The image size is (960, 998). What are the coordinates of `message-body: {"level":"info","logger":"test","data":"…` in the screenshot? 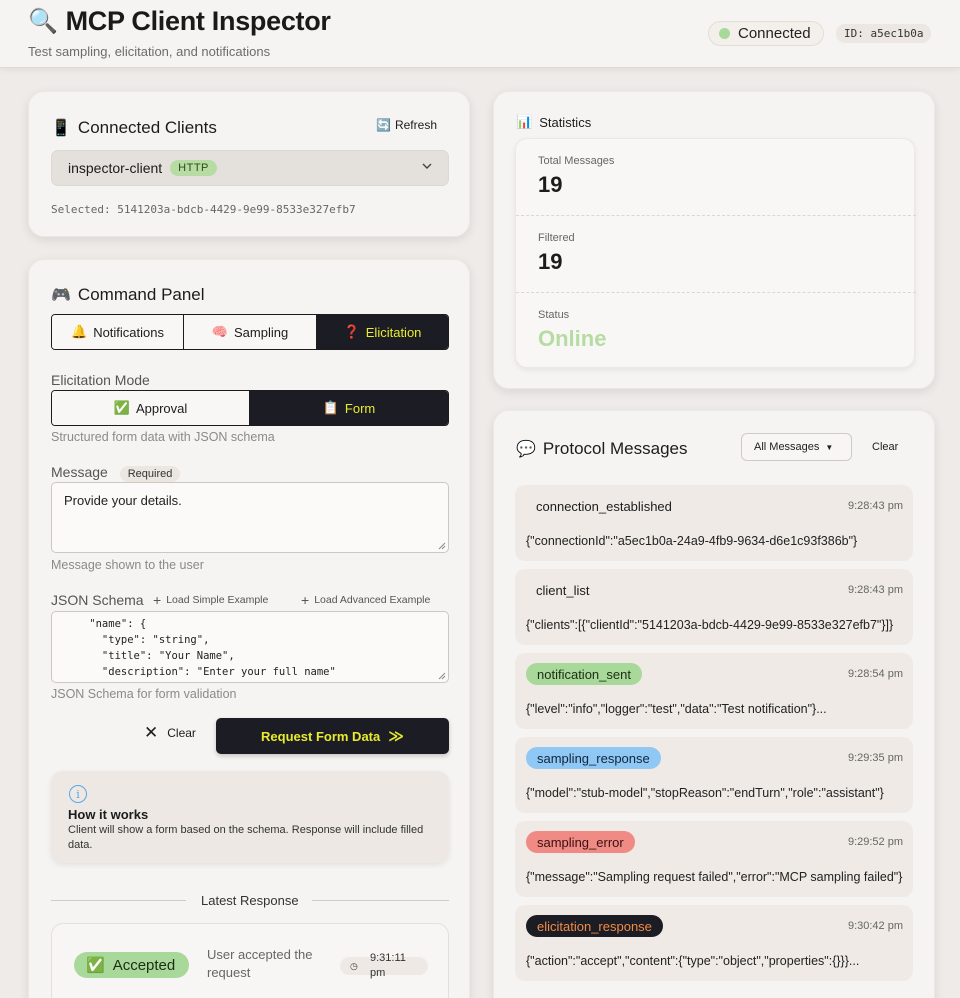 It's located at (676, 709).